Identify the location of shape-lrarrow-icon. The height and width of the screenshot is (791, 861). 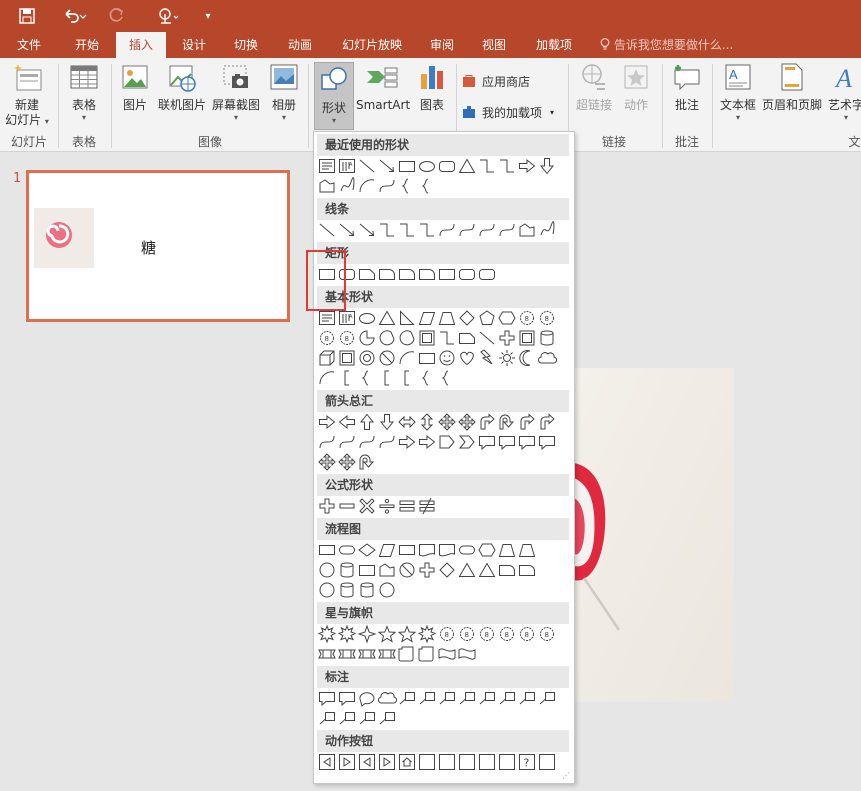
(407, 422).